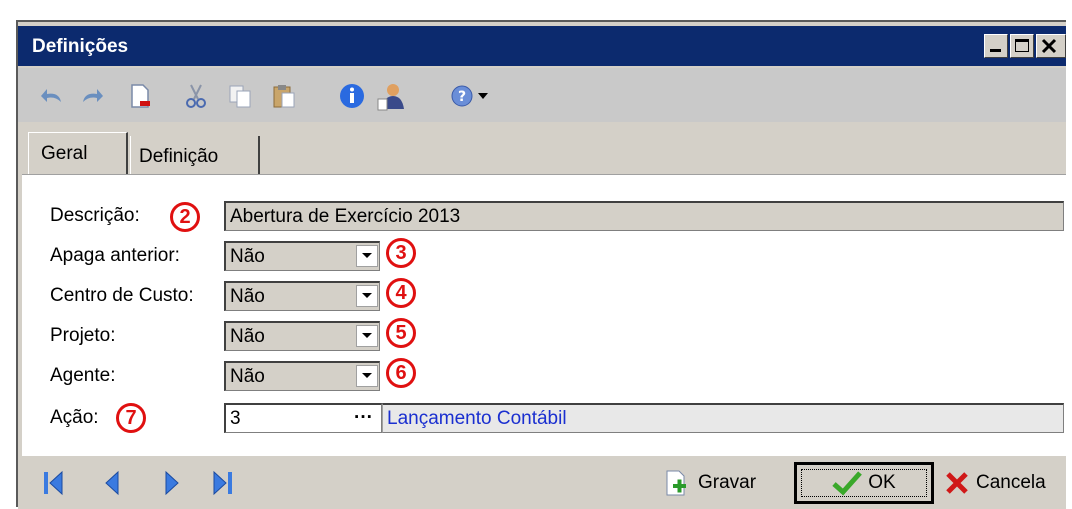  Describe the element at coordinates (95, 215) in the screenshot. I see `descricao-label: Descrição:` at that location.